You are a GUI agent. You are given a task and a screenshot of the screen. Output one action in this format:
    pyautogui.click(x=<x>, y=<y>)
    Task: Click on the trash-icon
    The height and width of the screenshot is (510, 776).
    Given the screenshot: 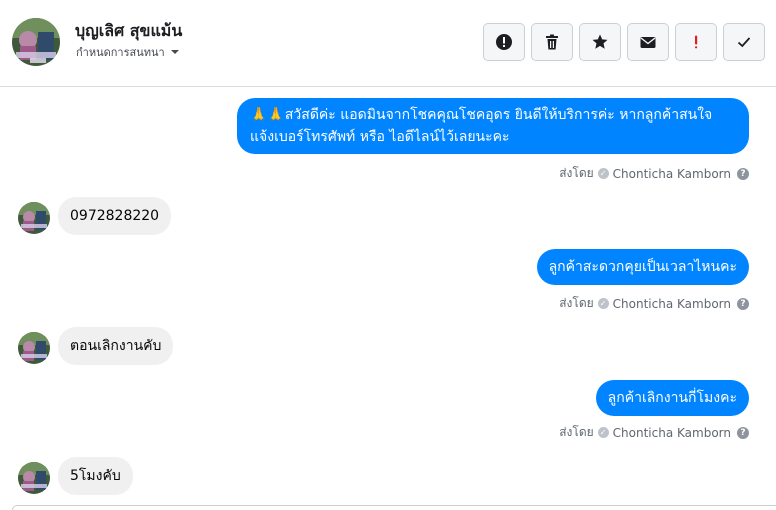 What is the action you would take?
    pyautogui.click(x=552, y=42)
    